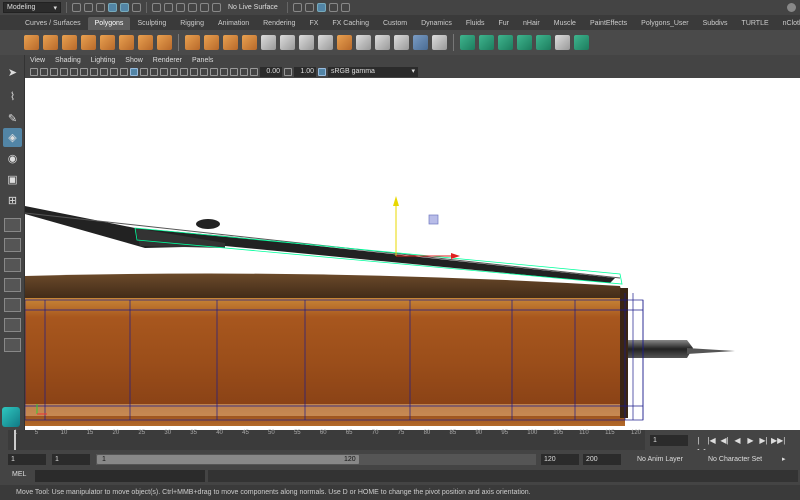 The image size is (800, 500). I want to click on tab-dynamics: Dynamics, so click(436, 23).